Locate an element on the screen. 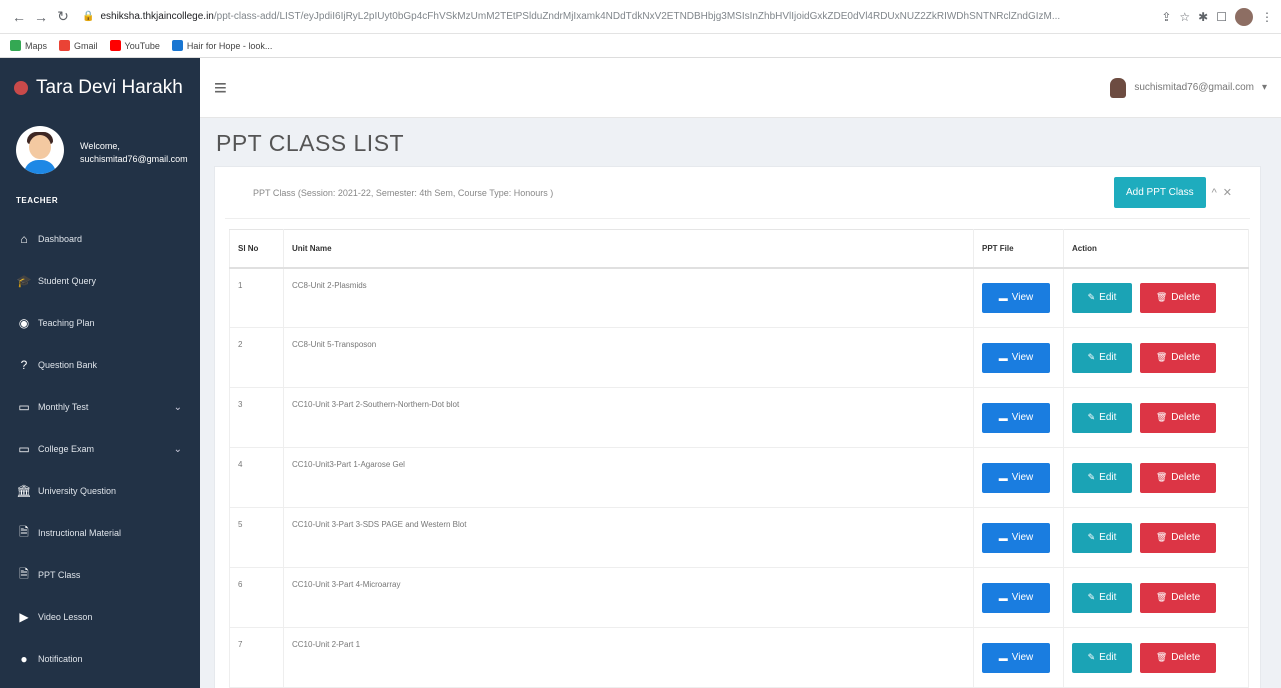  cell-unit-name: CC8-Unit 2-Plasmids is located at coordinates (628, 297).